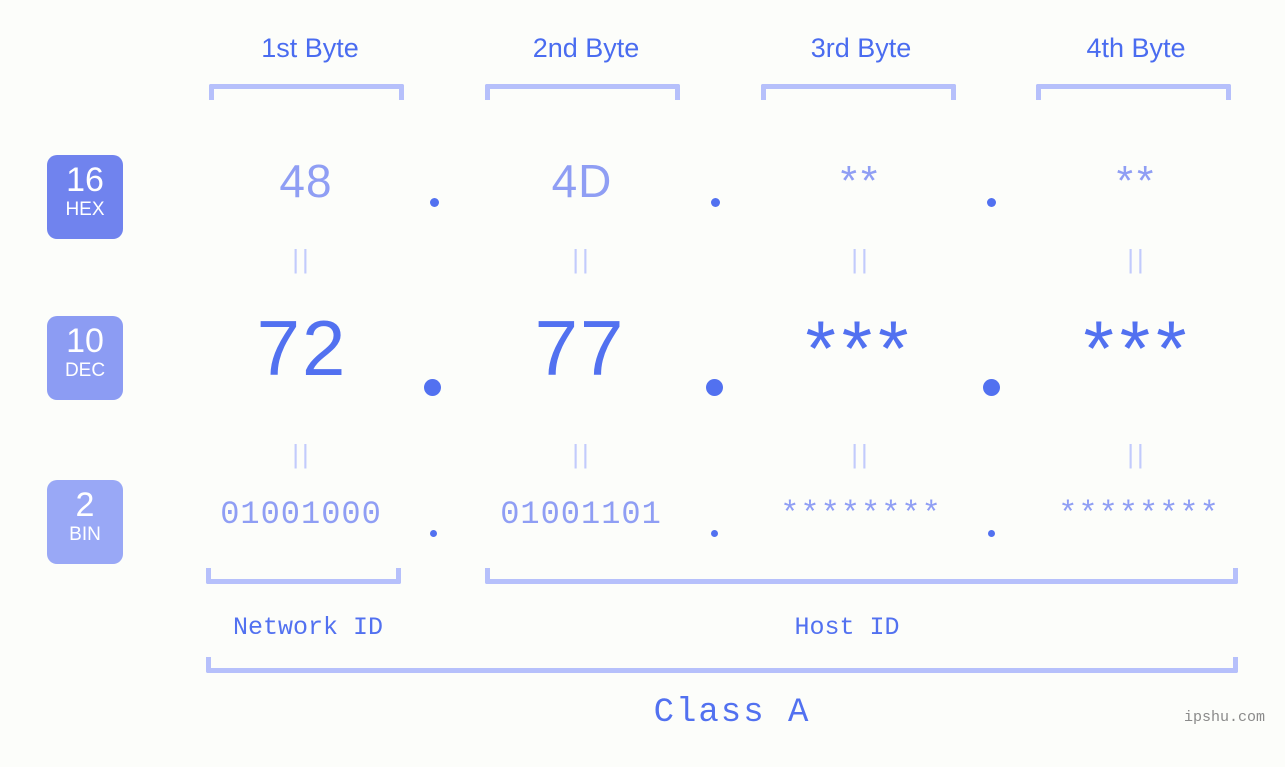 The width and height of the screenshot is (1285, 767). Describe the element at coordinates (581, 514) in the screenshot. I see `bin-byte-2: 01001101` at that location.